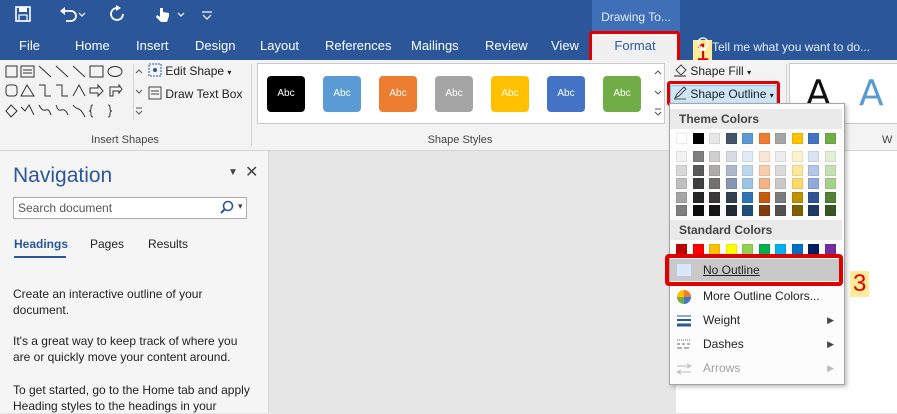  What do you see at coordinates (168, 244) in the screenshot?
I see `tab-results: Results` at bounding box center [168, 244].